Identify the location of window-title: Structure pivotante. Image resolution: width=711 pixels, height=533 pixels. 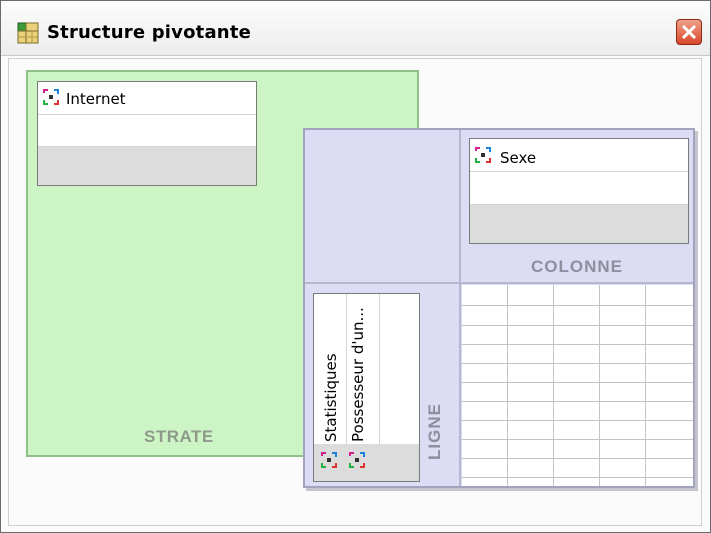
(149, 32).